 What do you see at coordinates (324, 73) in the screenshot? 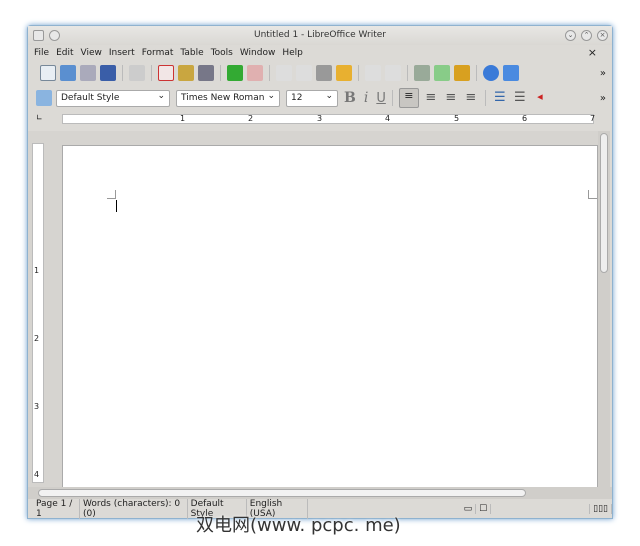
I see `paste-icon` at bounding box center [324, 73].